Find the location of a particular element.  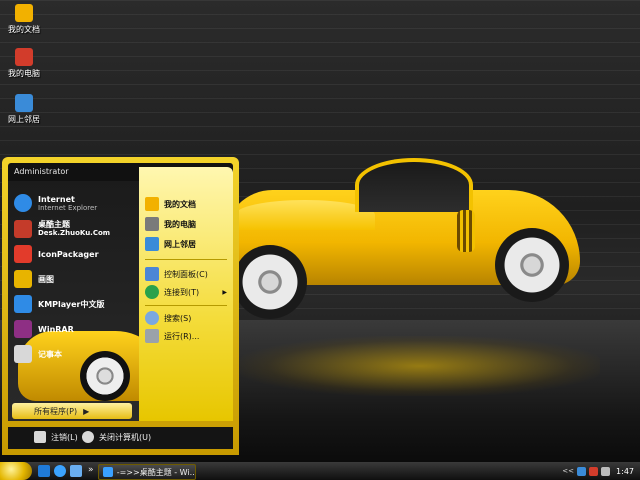

zhuoku-icon is located at coordinates (23, 229).